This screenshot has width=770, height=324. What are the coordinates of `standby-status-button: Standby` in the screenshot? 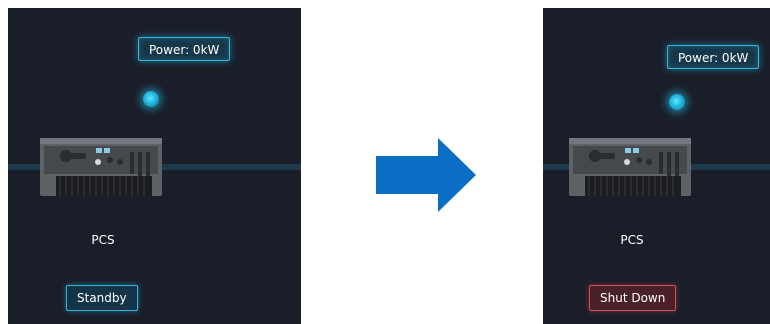 It's located at (102, 298).